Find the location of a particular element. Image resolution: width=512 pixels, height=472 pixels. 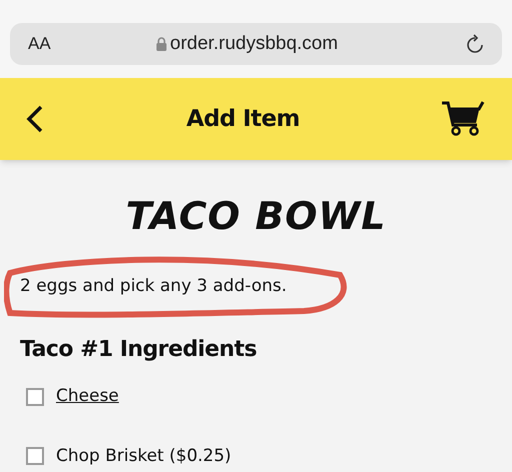

page-title: Add Item is located at coordinates (243, 119).